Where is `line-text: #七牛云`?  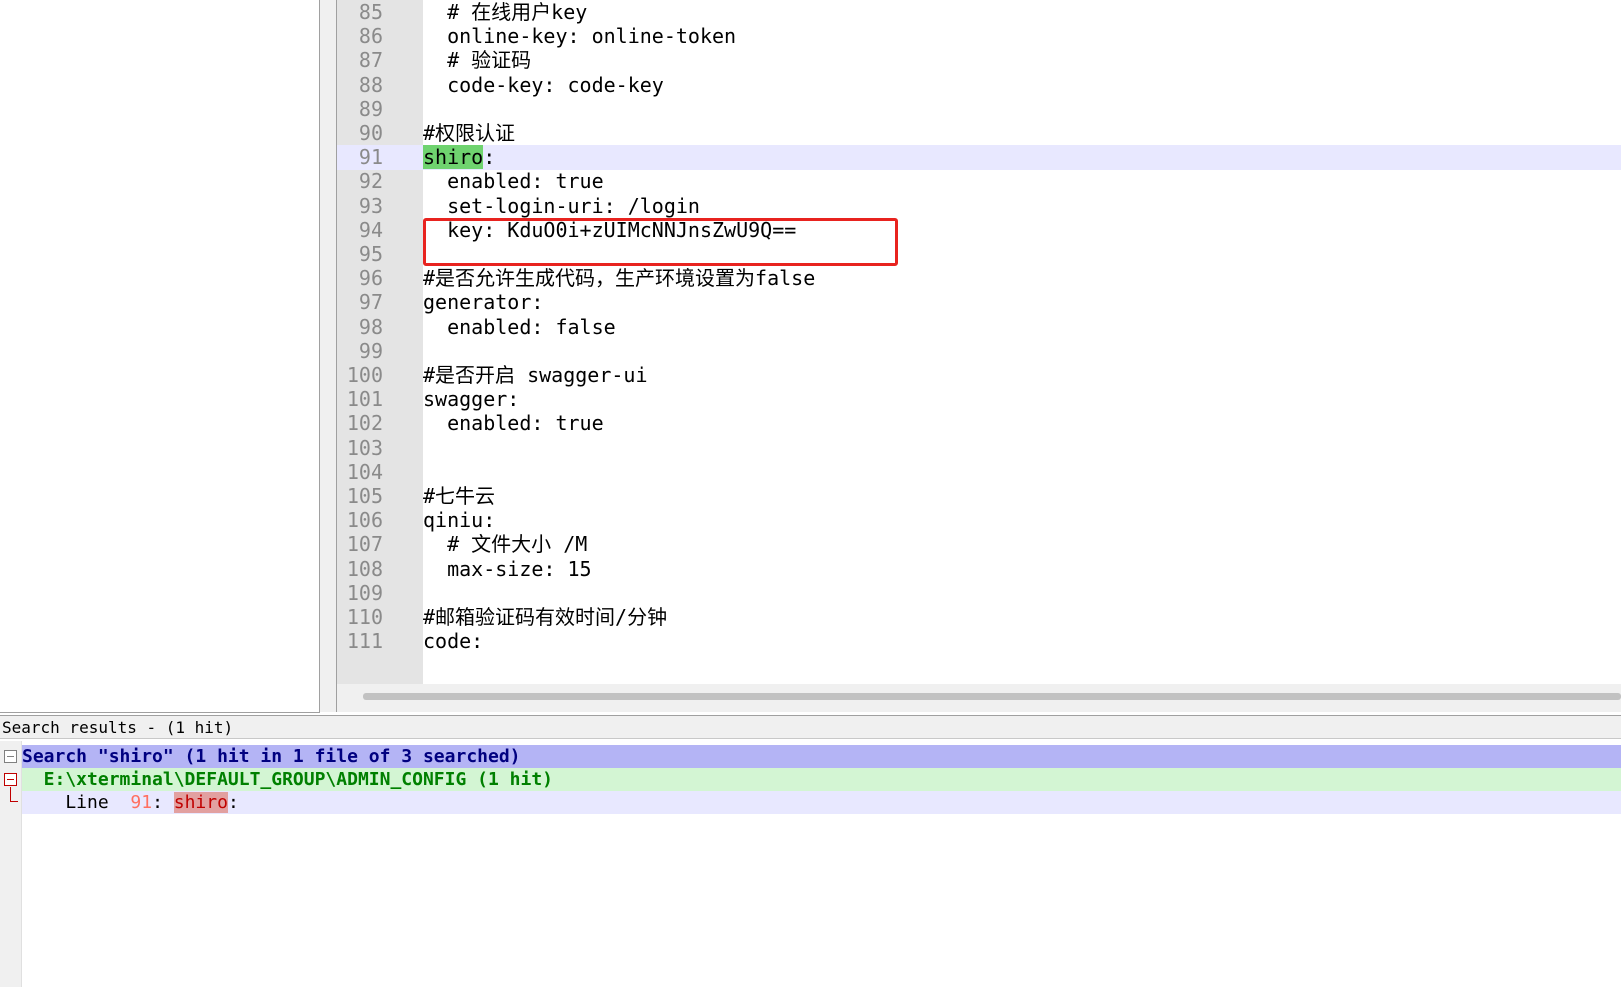 line-text: #七牛云 is located at coordinates (459, 496).